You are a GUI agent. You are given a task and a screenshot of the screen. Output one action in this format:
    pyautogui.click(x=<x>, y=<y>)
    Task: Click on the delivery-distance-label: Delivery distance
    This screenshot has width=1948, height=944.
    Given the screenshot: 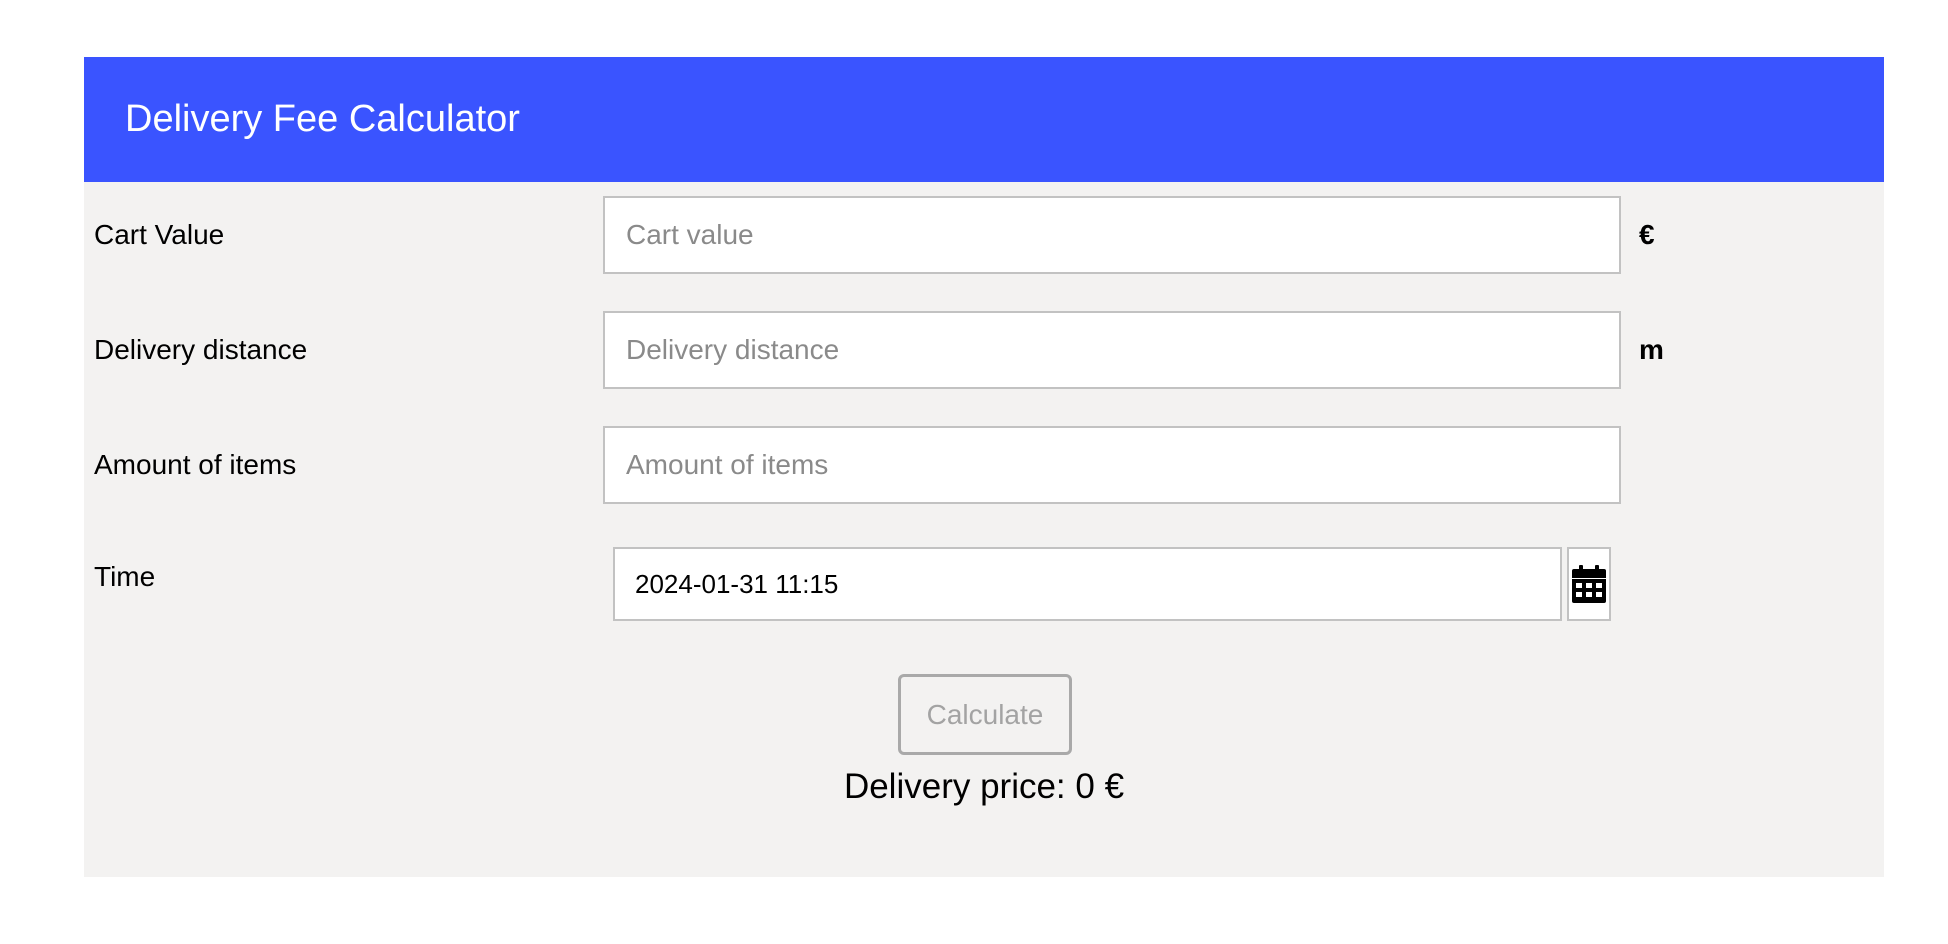 What is the action you would take?
    pyautogui.click(x=201, y=349)
    